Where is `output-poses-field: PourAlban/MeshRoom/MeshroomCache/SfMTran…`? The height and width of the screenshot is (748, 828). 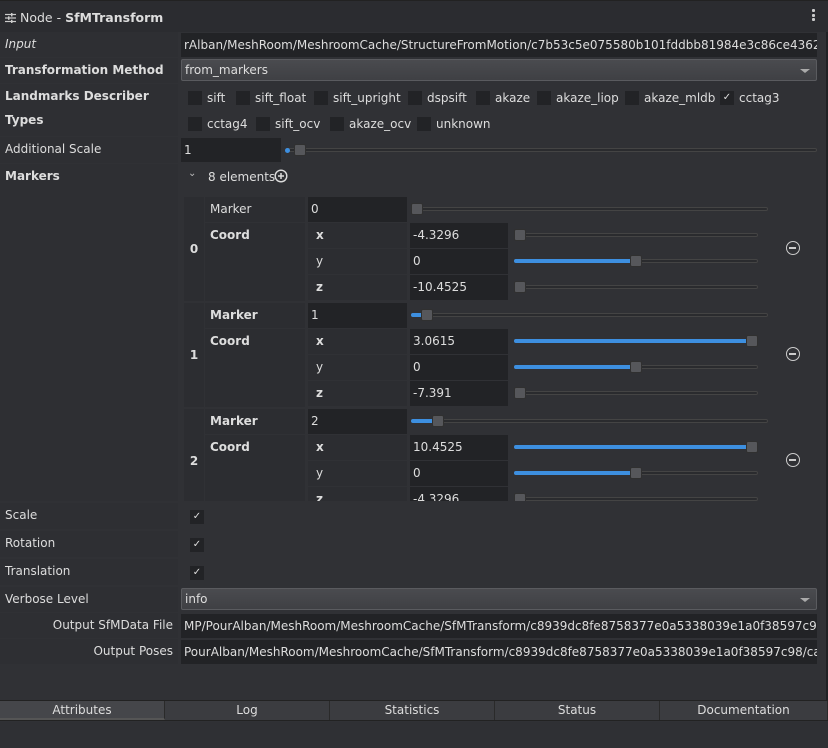 output-poses-field: PourAlban/MeshRoom/MeshroomCache/SfMTran… is located at coordinates (499, 652).